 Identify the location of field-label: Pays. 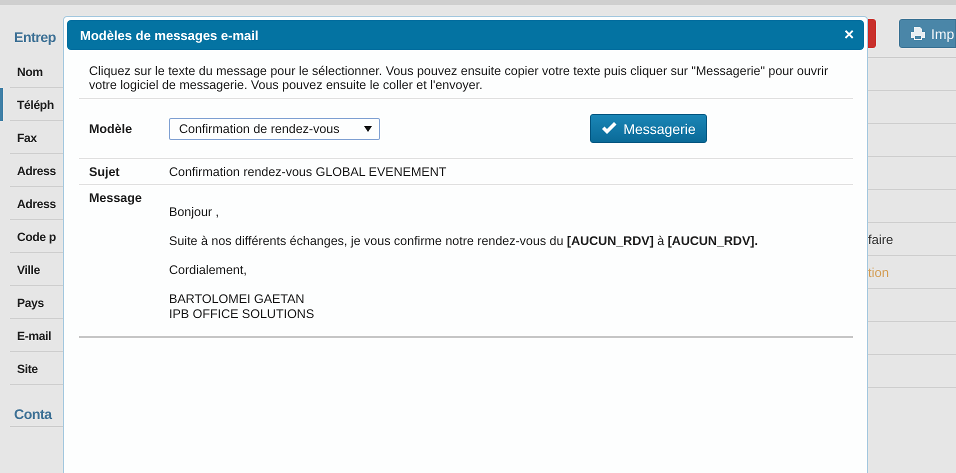
(30, 303).